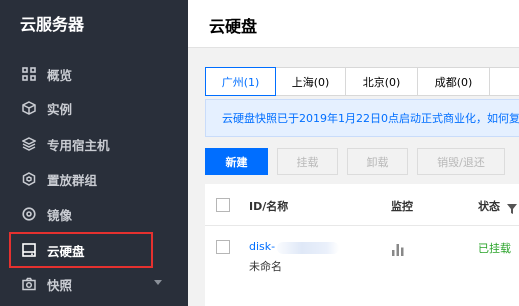 Image resolution: width=519 pixels, height=306 pixels. What do you see at coordinates (307, 161) in the screenshot?
I see `mount-button: 挂载` at bounding box center [307, 161].